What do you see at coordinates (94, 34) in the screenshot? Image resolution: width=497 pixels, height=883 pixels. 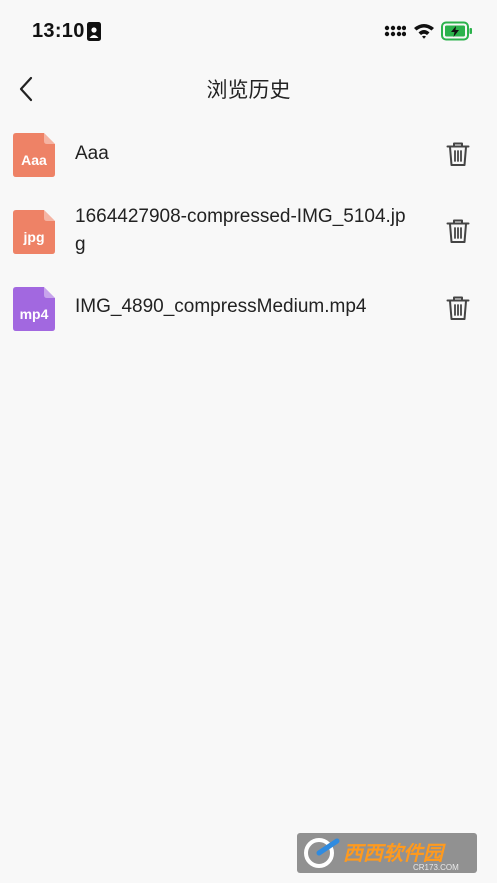 I see `sim-card-icon` at bounding box center [94, 34].